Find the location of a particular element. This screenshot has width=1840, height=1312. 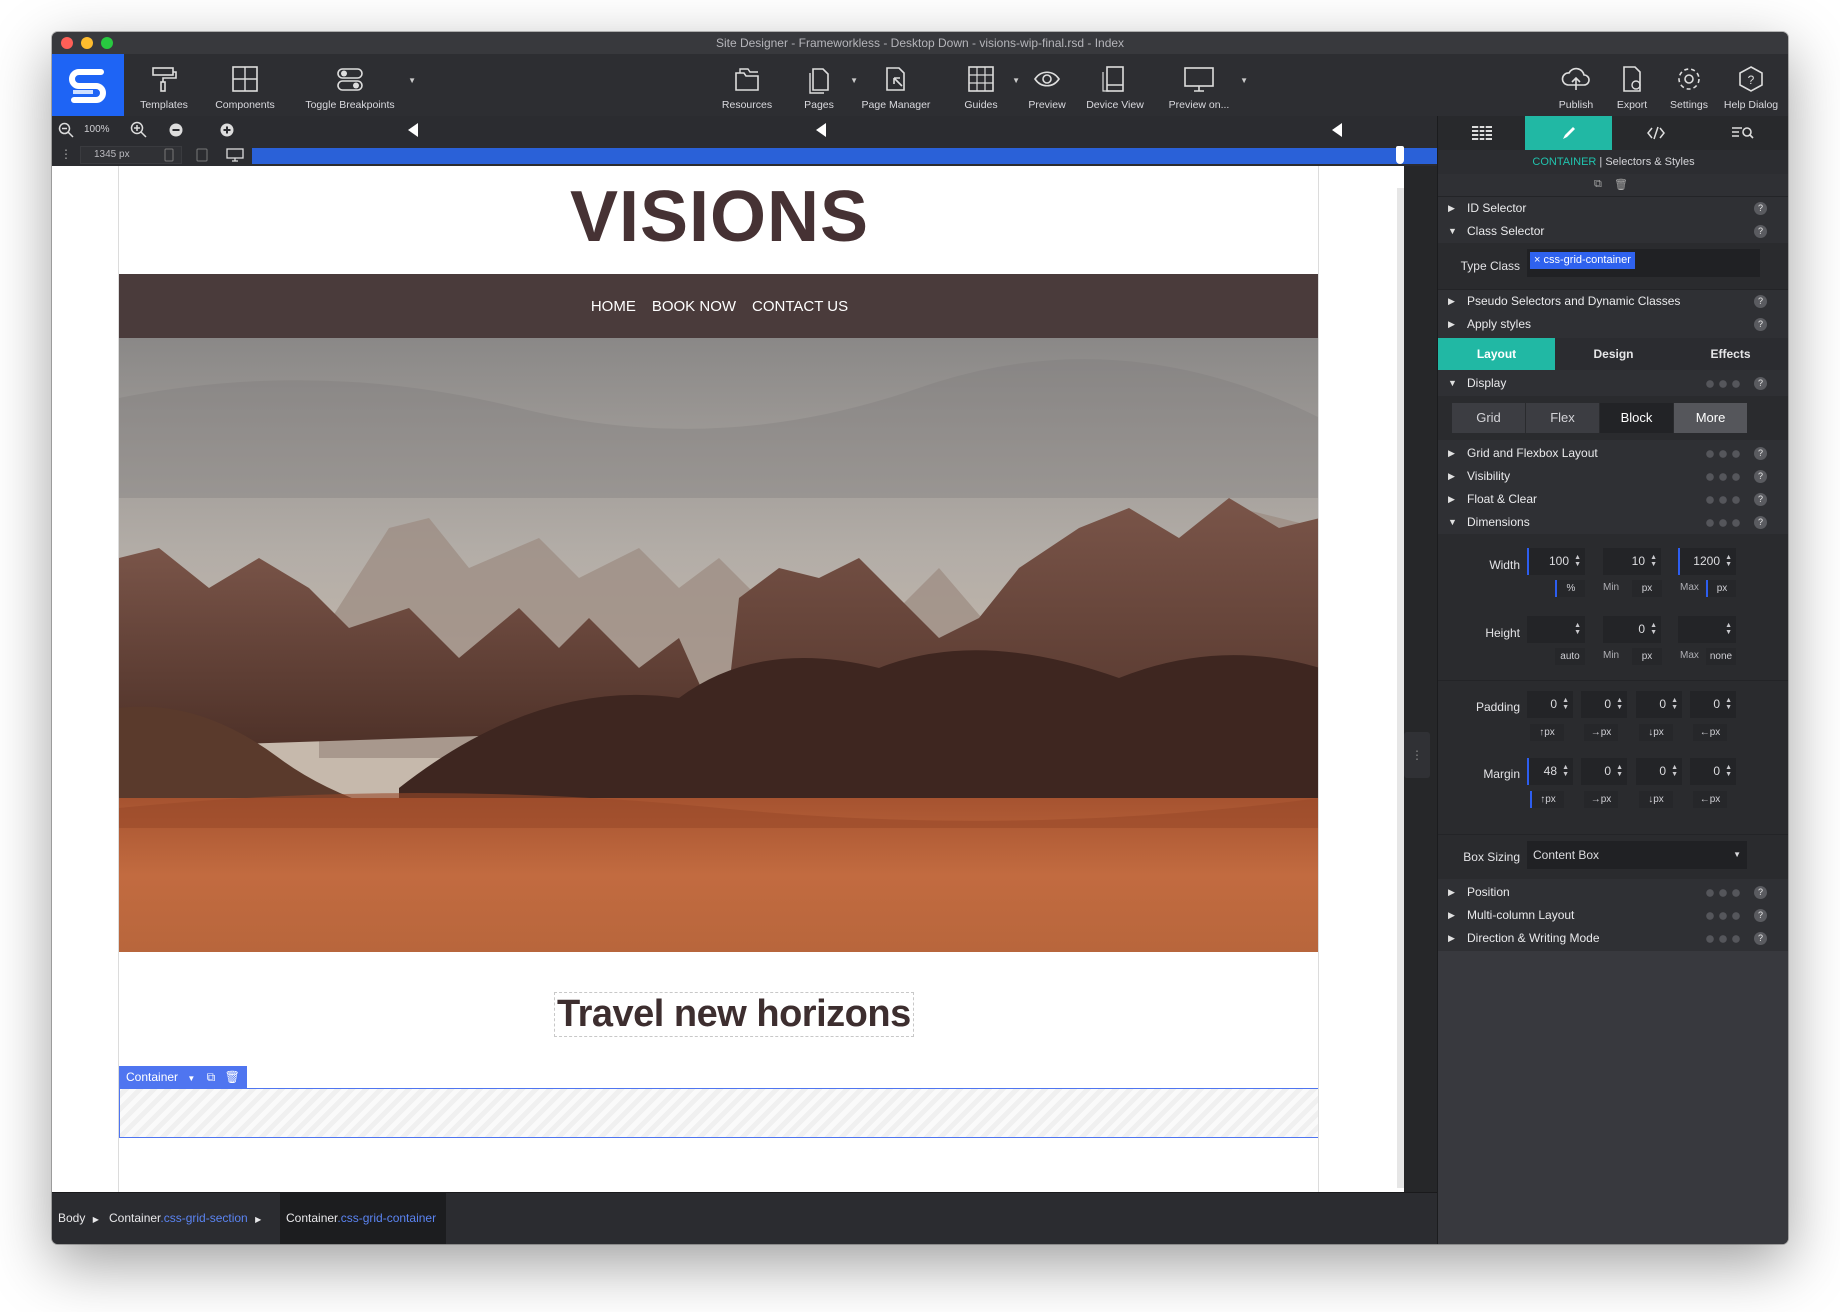

close-window-button is located at coordinates (67, 43).